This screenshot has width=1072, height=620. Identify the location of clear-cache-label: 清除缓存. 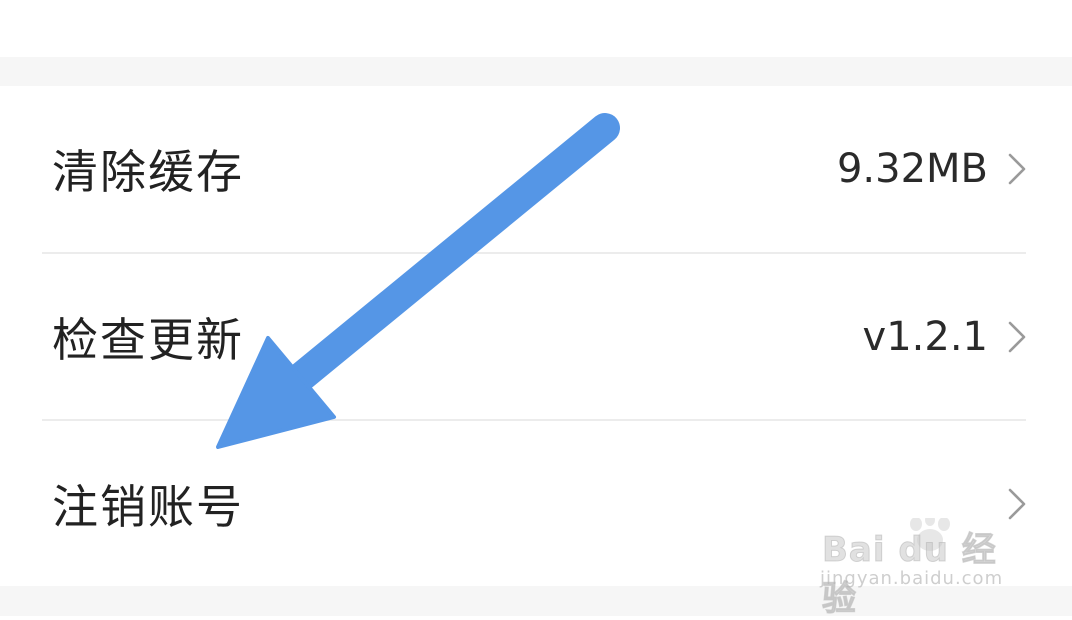
(148, 172).